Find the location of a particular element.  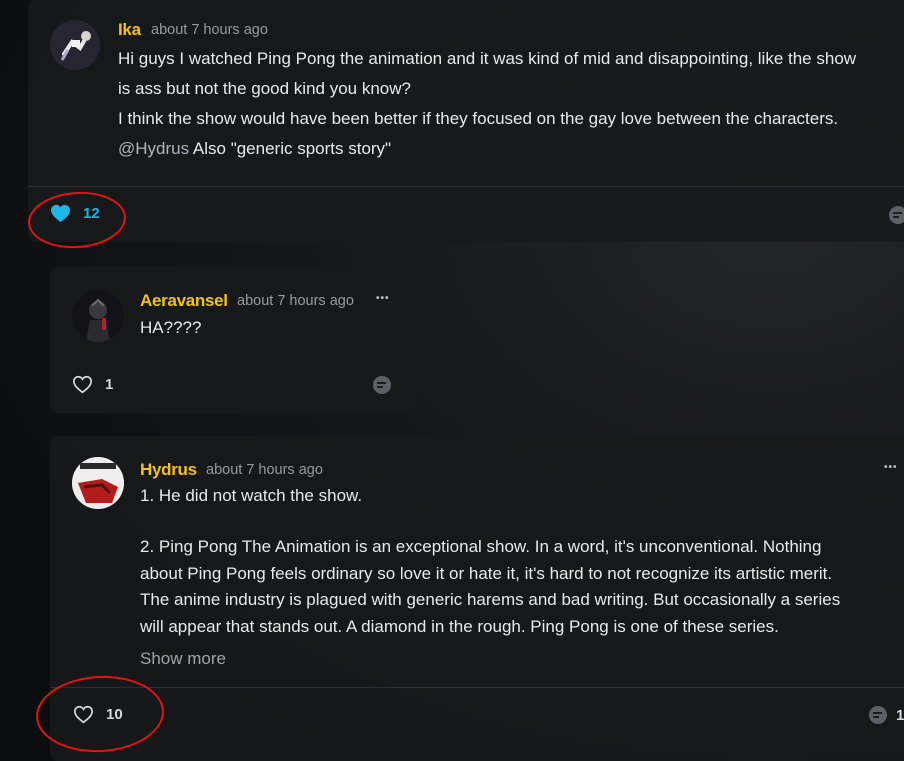

heart-outline-icon is located at coordinates (82, 384).